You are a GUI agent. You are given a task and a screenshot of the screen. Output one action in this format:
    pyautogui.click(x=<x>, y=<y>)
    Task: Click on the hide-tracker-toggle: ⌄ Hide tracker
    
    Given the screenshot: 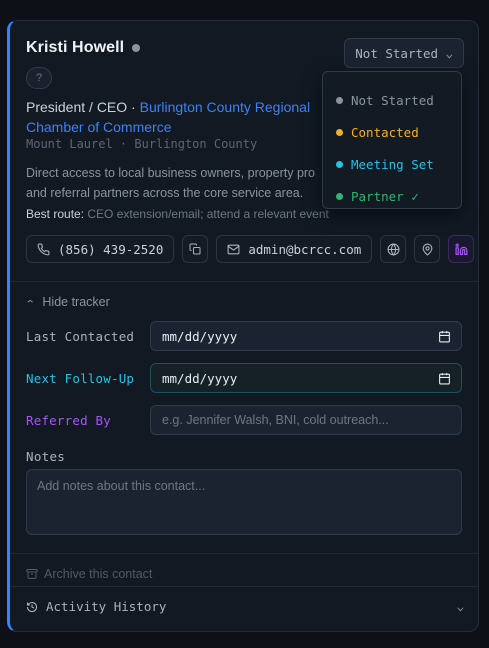 What is the action you would take?
    pyautogui.click(x=67, y=302)
    